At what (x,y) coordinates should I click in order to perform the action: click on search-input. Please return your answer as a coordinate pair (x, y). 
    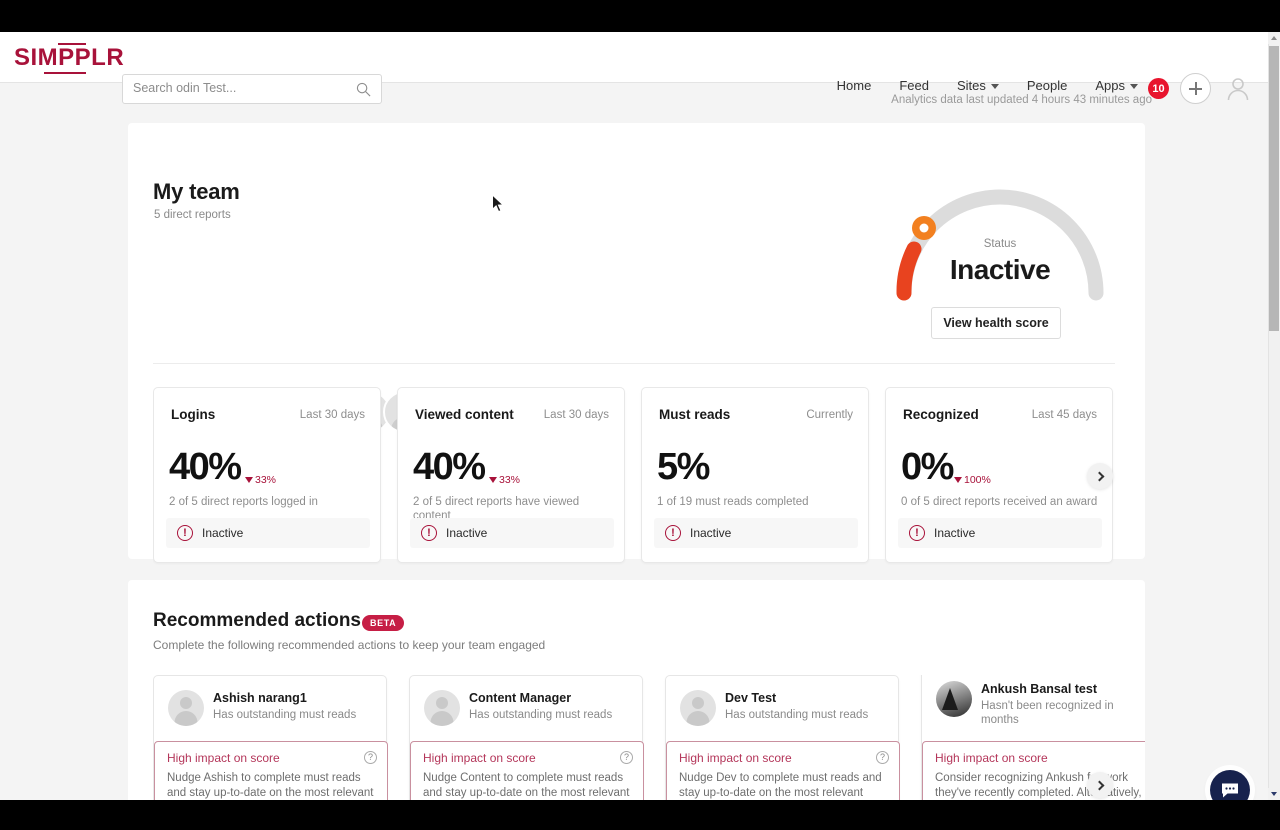
    Looking at the image, I should click on (233, 88).